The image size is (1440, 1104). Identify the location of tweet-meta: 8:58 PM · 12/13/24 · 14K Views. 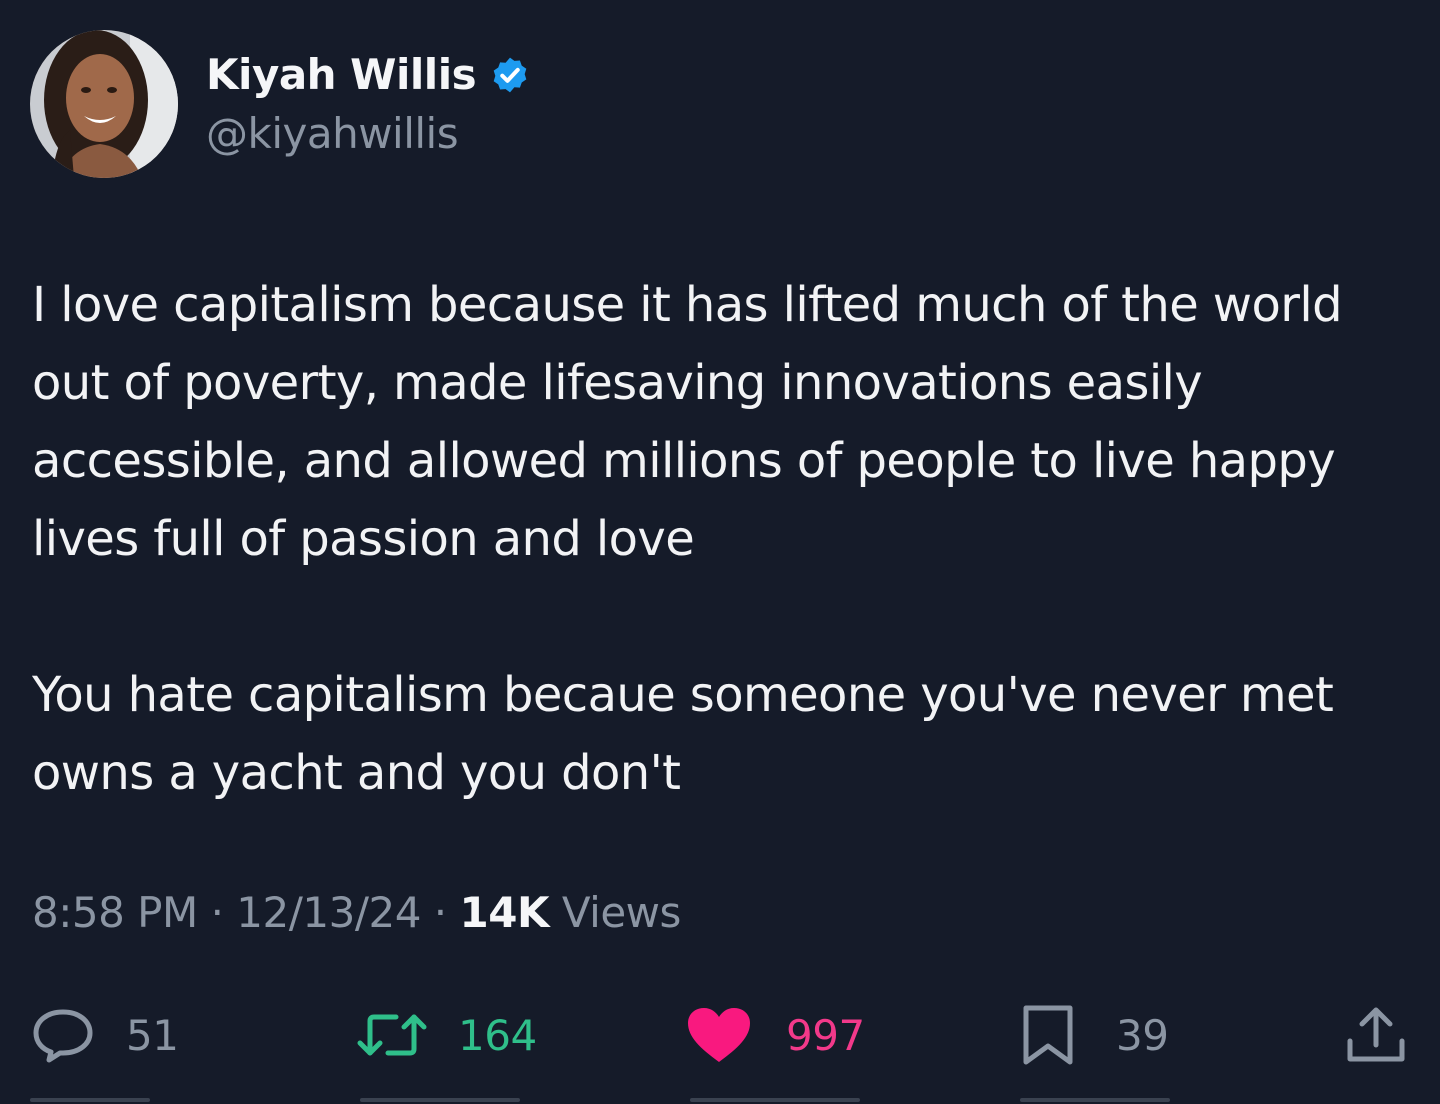
(356, 912).